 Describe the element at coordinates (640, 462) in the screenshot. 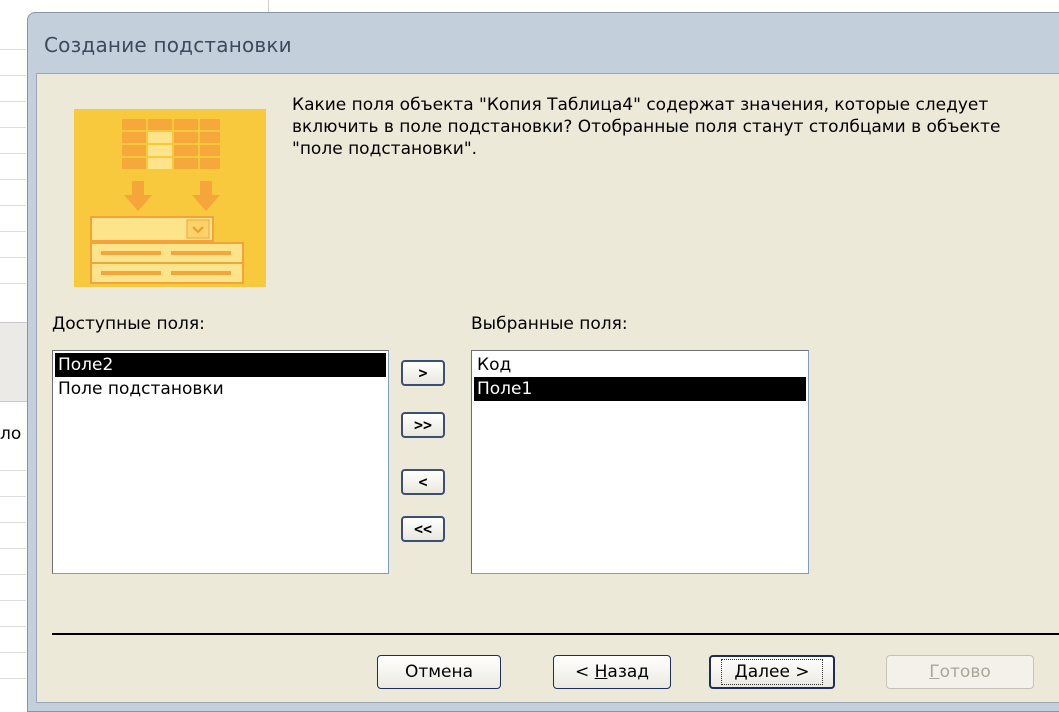

I see `selected-fields-list: Код Поле1` at that location.